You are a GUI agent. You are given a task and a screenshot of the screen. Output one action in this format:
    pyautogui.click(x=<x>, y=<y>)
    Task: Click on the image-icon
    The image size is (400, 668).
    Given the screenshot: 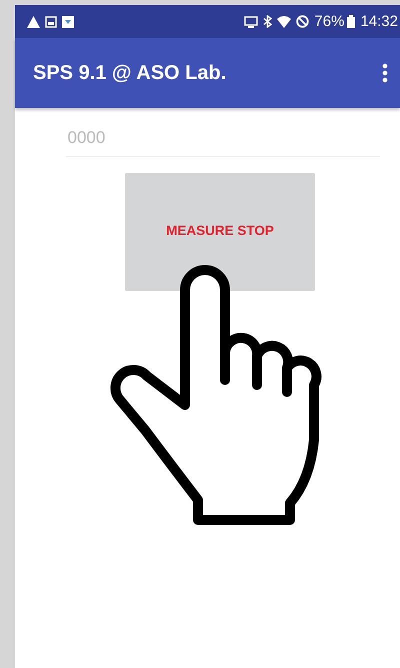 What is the action you would take?
    pyautogui.click(x=51, y=22)
    